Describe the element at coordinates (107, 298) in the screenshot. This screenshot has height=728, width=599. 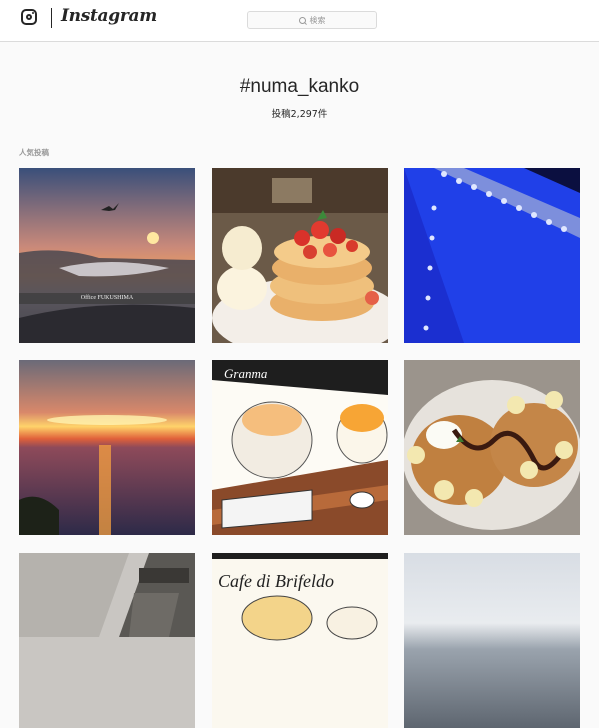
I see `watermark-caption: Office FUKUSHIMA` at that location.